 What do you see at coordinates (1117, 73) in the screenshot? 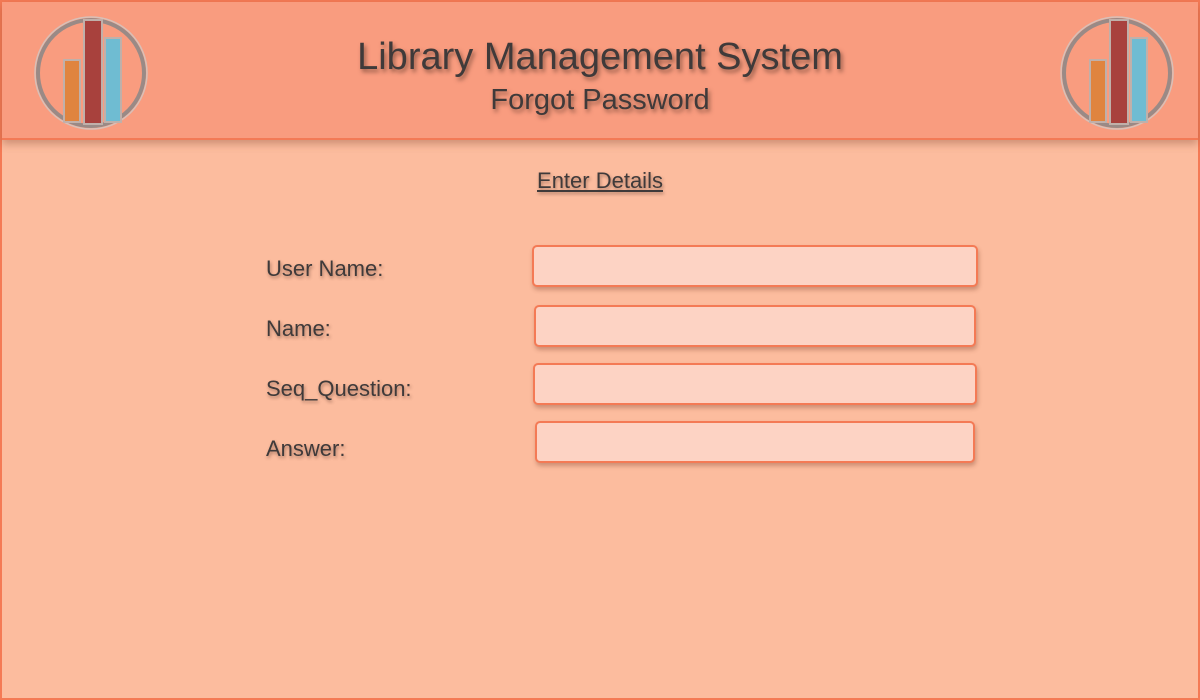
I see `books-logo-icon` at bounding box center [1117, 73].